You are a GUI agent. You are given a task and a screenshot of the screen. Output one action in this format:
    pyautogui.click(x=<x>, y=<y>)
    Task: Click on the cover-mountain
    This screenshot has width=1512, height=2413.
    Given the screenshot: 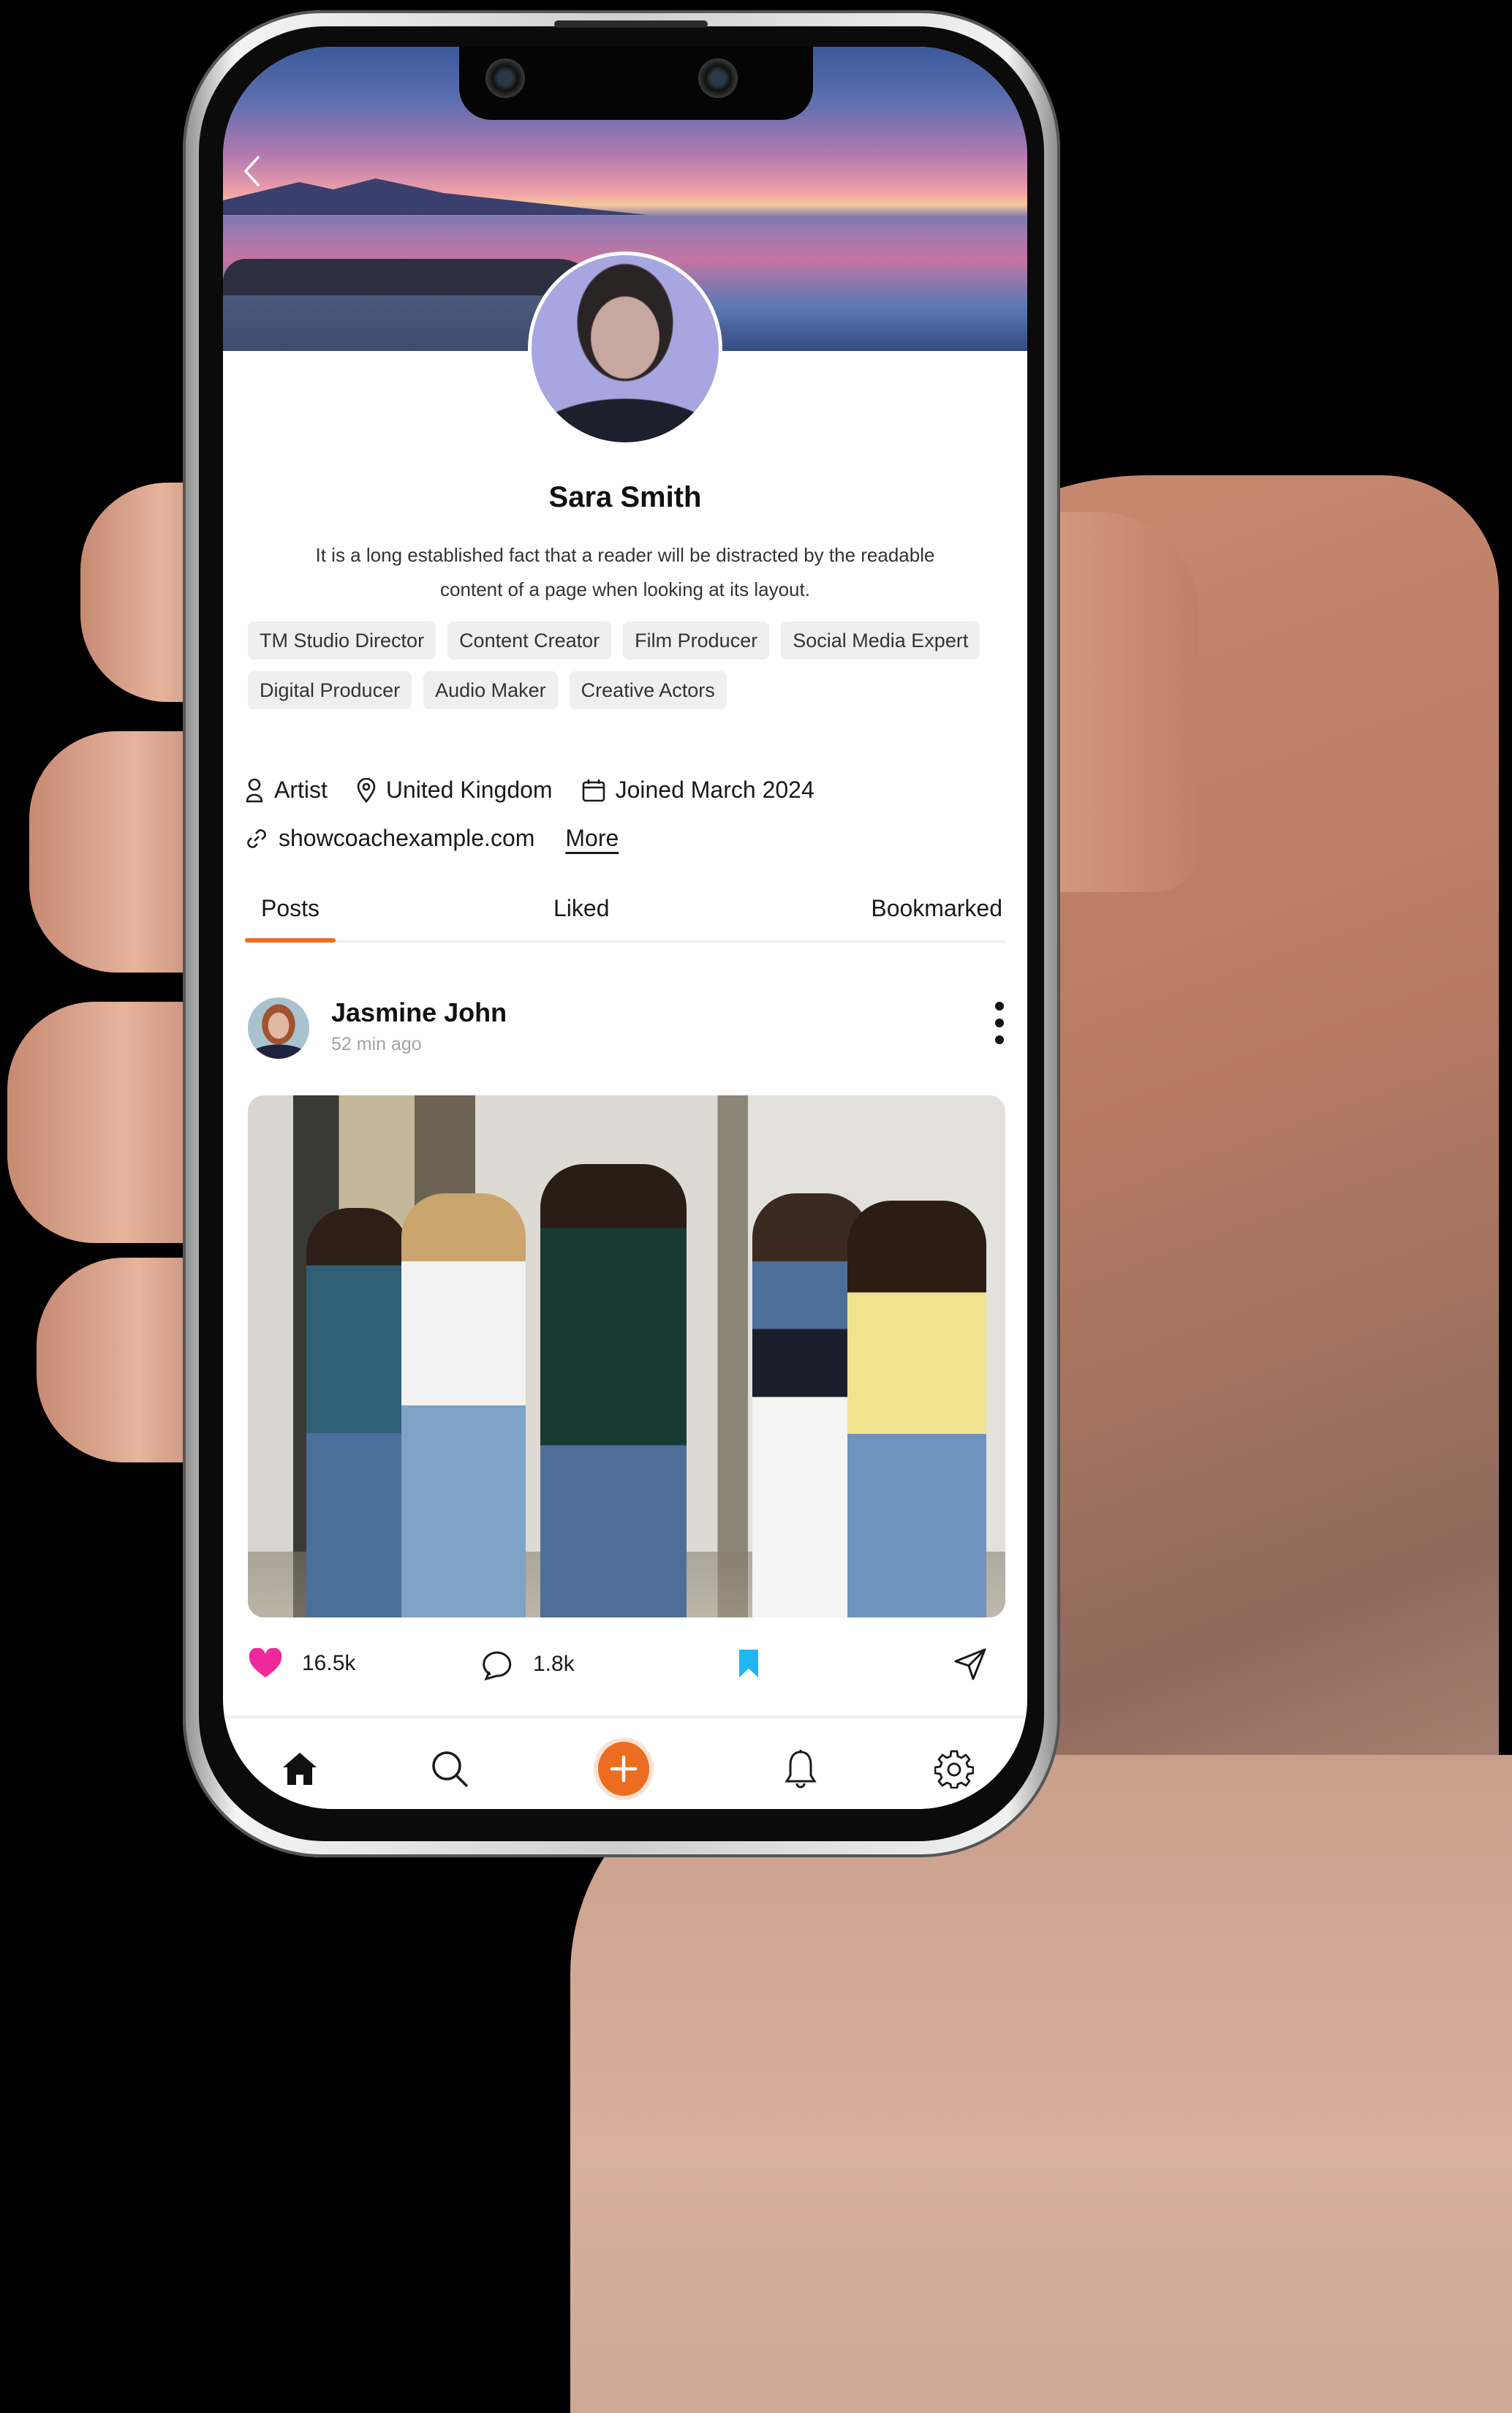 What is the action you would take?
    pyautogui.click(x=435, y=196)
    